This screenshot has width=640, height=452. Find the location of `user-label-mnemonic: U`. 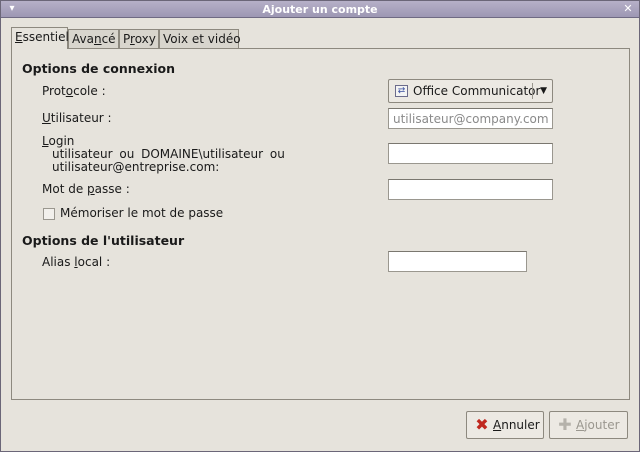

user-label-mnemonic: U is located at coordinates (46, 118).